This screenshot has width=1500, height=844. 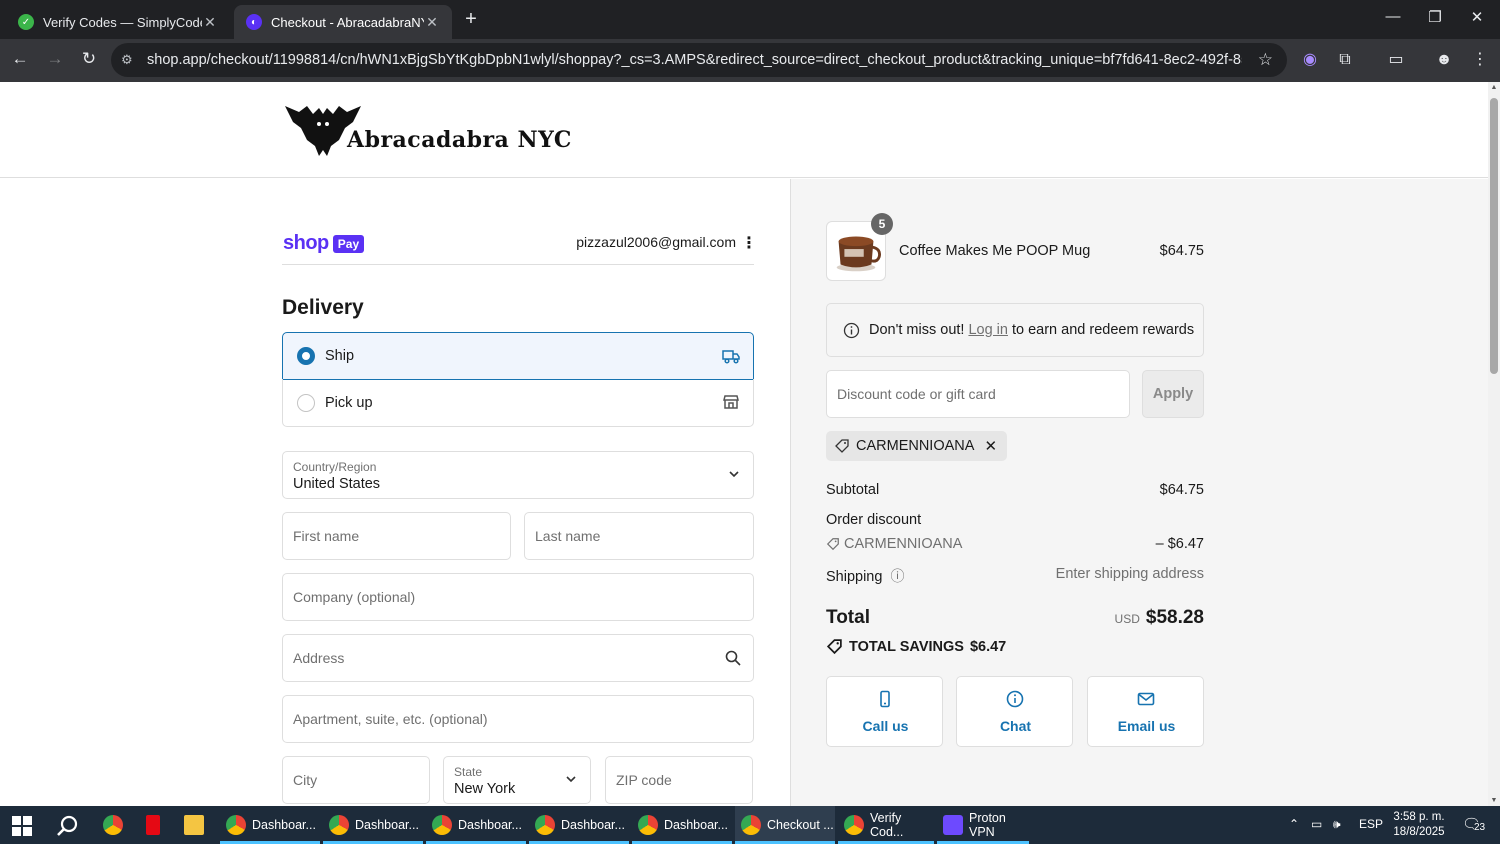 What do you see at coordinates (749, 243) in the screenshot?
I see `account-menu-icon: ⋮` at bounding box center [749, 243].